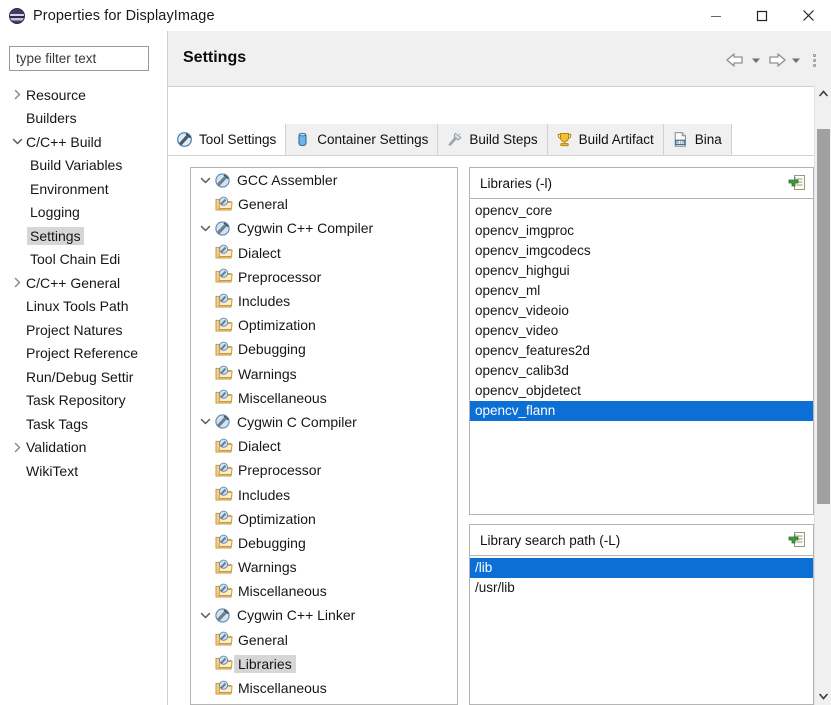 The image size is (831, 705). I want to click on tool-tree-label: Warnings, so click(267, 567).